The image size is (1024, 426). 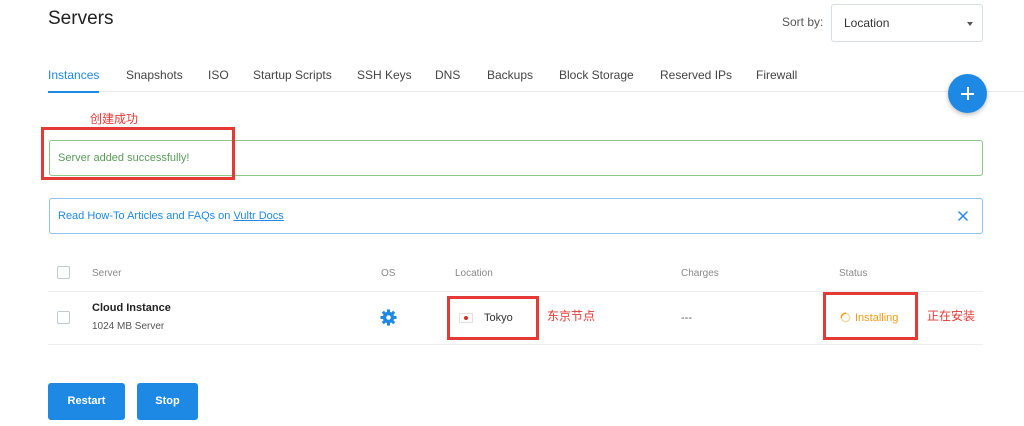 What do you see at coordinates (107, 273) in the screenshot?
I see `column-header-server: Server` at bounding box center [107, 273].